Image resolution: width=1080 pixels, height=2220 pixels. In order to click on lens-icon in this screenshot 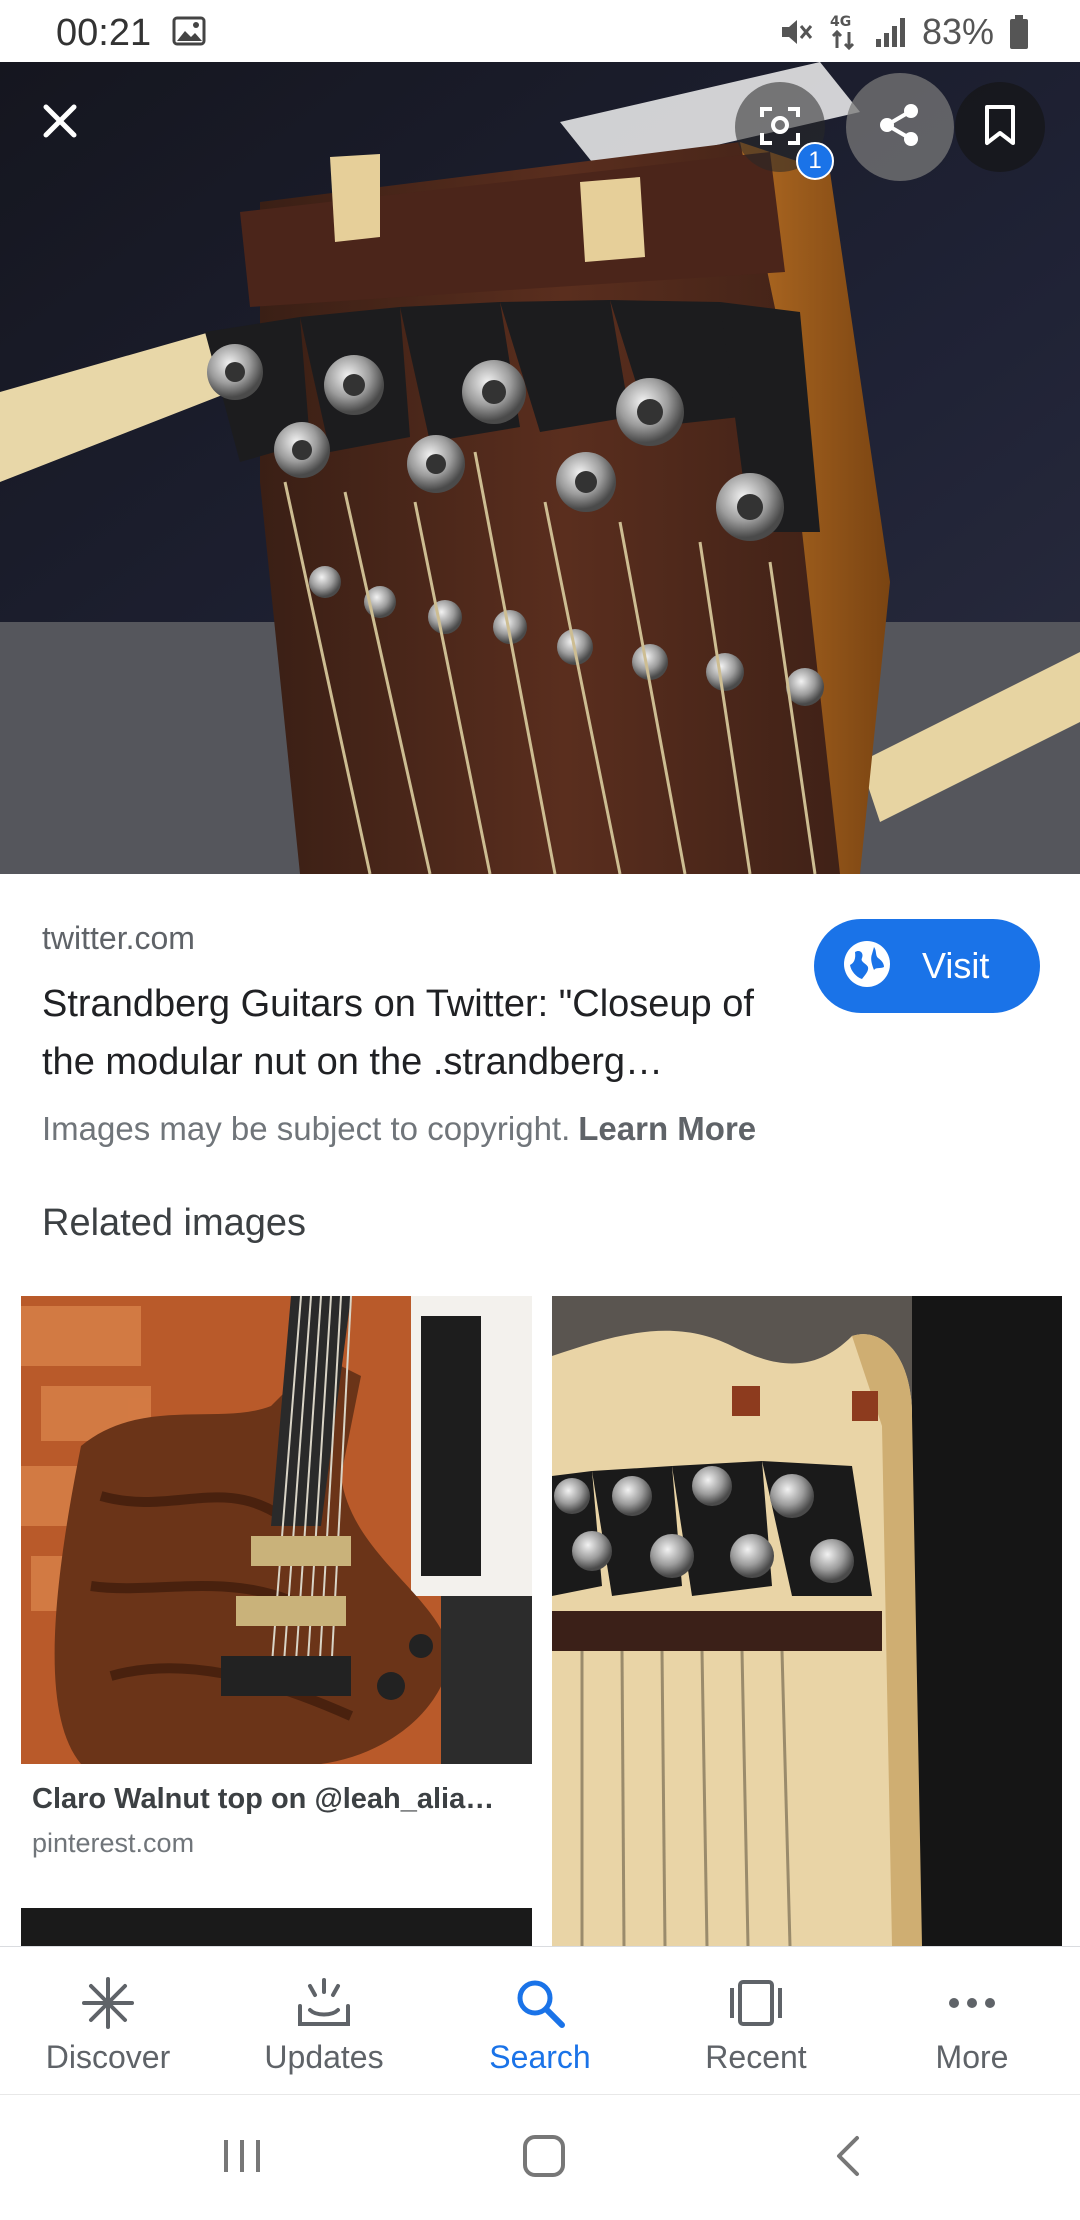, I will do `click(780, 127)`.